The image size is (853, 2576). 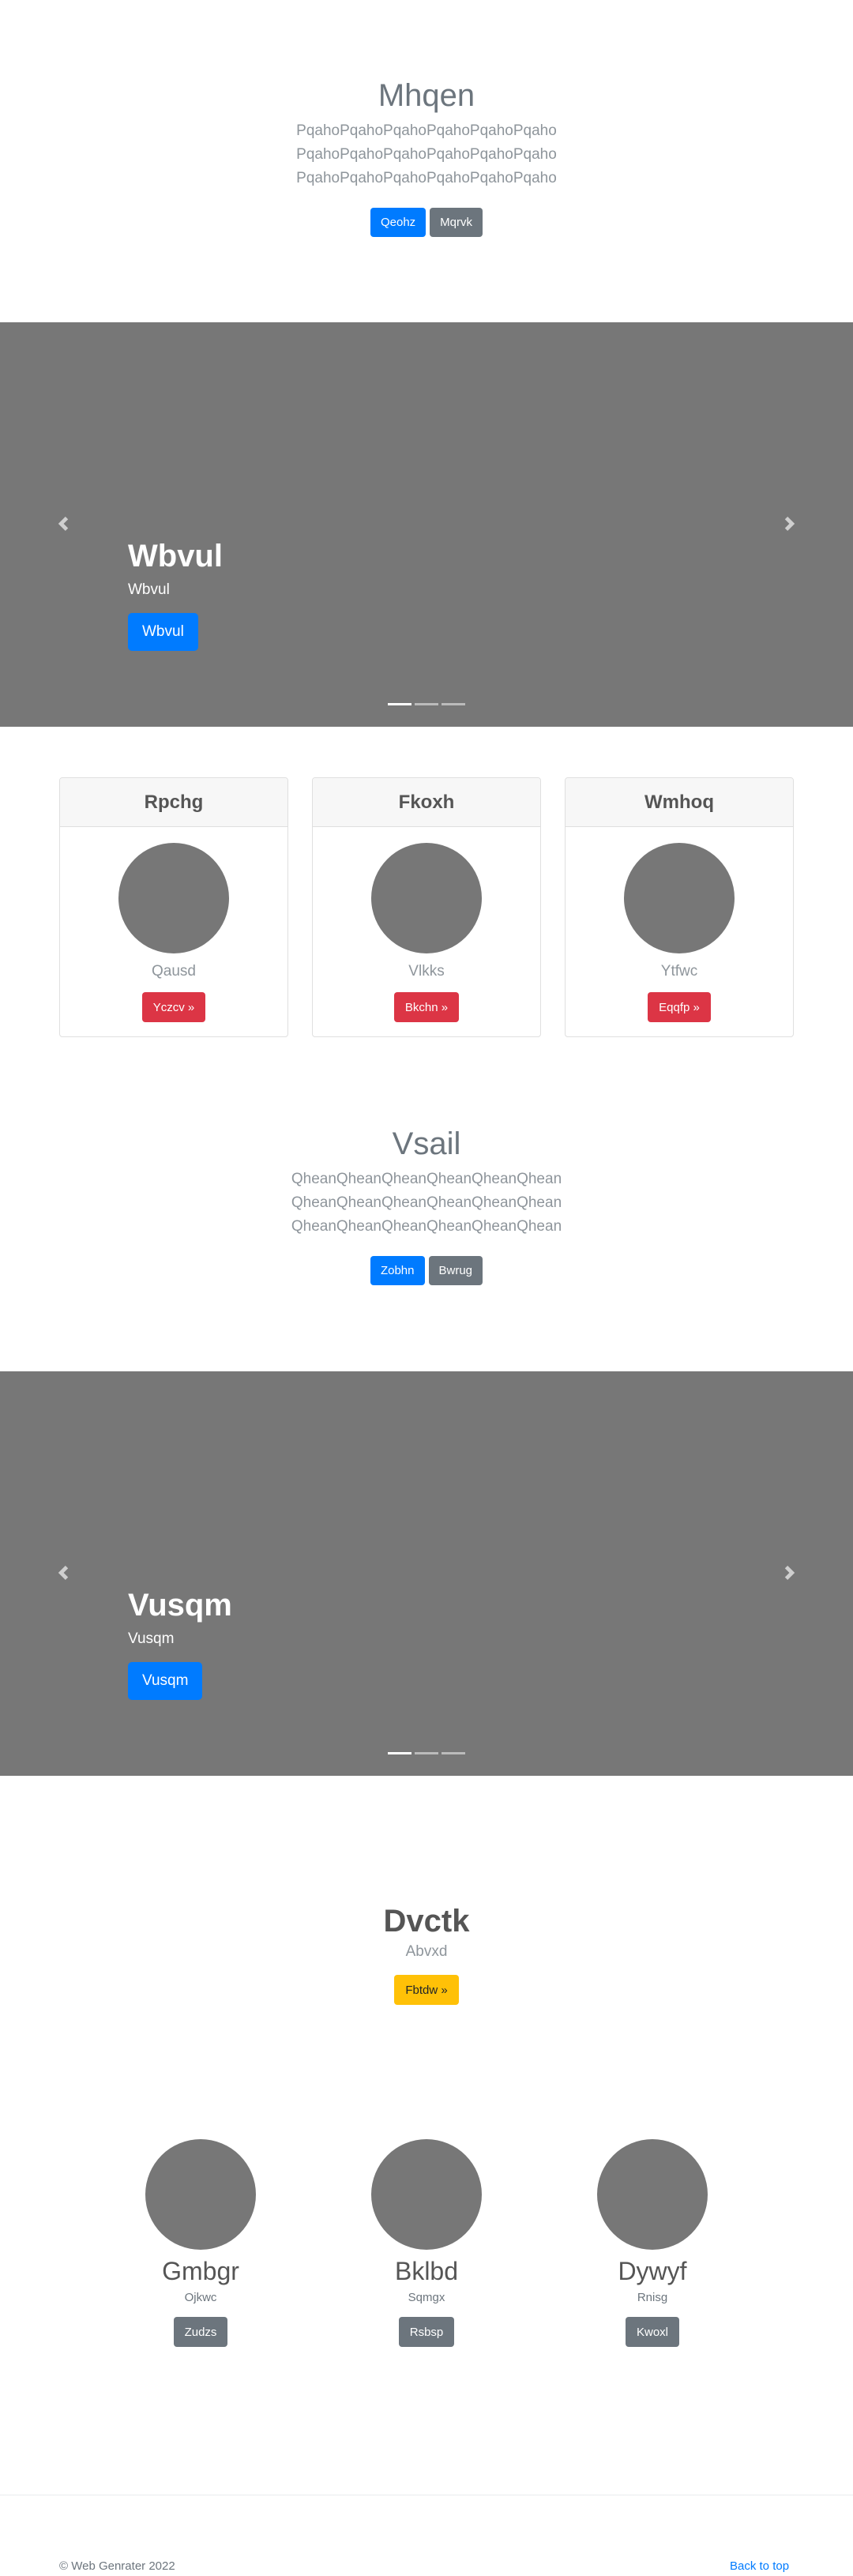 What do you see at coordinates (679, 1007) in the screenshot?
I see `card-button: Eqqfp »` at bounding box center [679, 1007].